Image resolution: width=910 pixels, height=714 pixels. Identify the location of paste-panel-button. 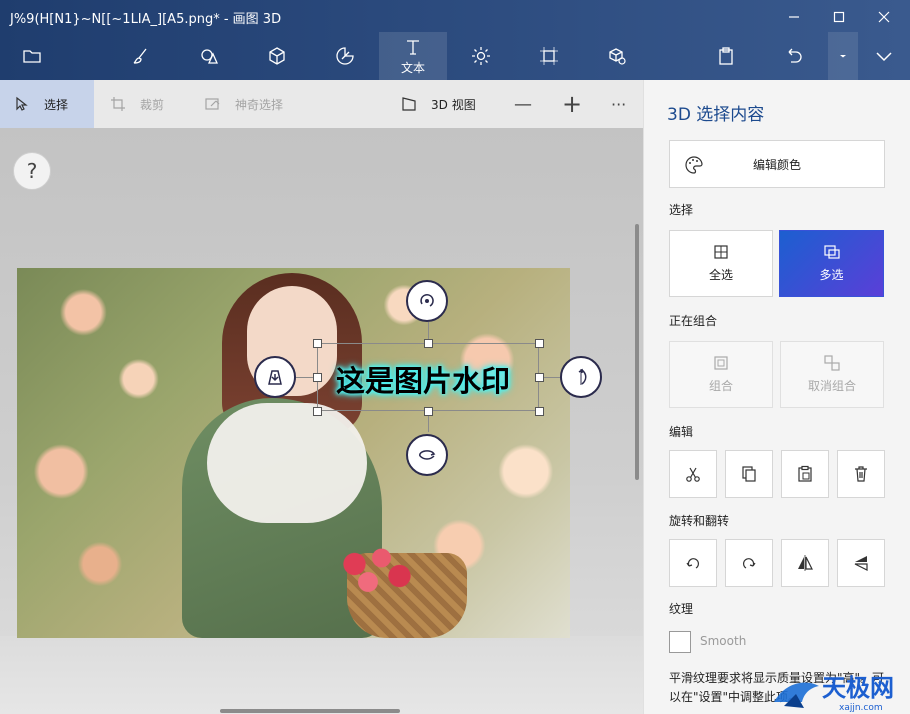
(805, 474).